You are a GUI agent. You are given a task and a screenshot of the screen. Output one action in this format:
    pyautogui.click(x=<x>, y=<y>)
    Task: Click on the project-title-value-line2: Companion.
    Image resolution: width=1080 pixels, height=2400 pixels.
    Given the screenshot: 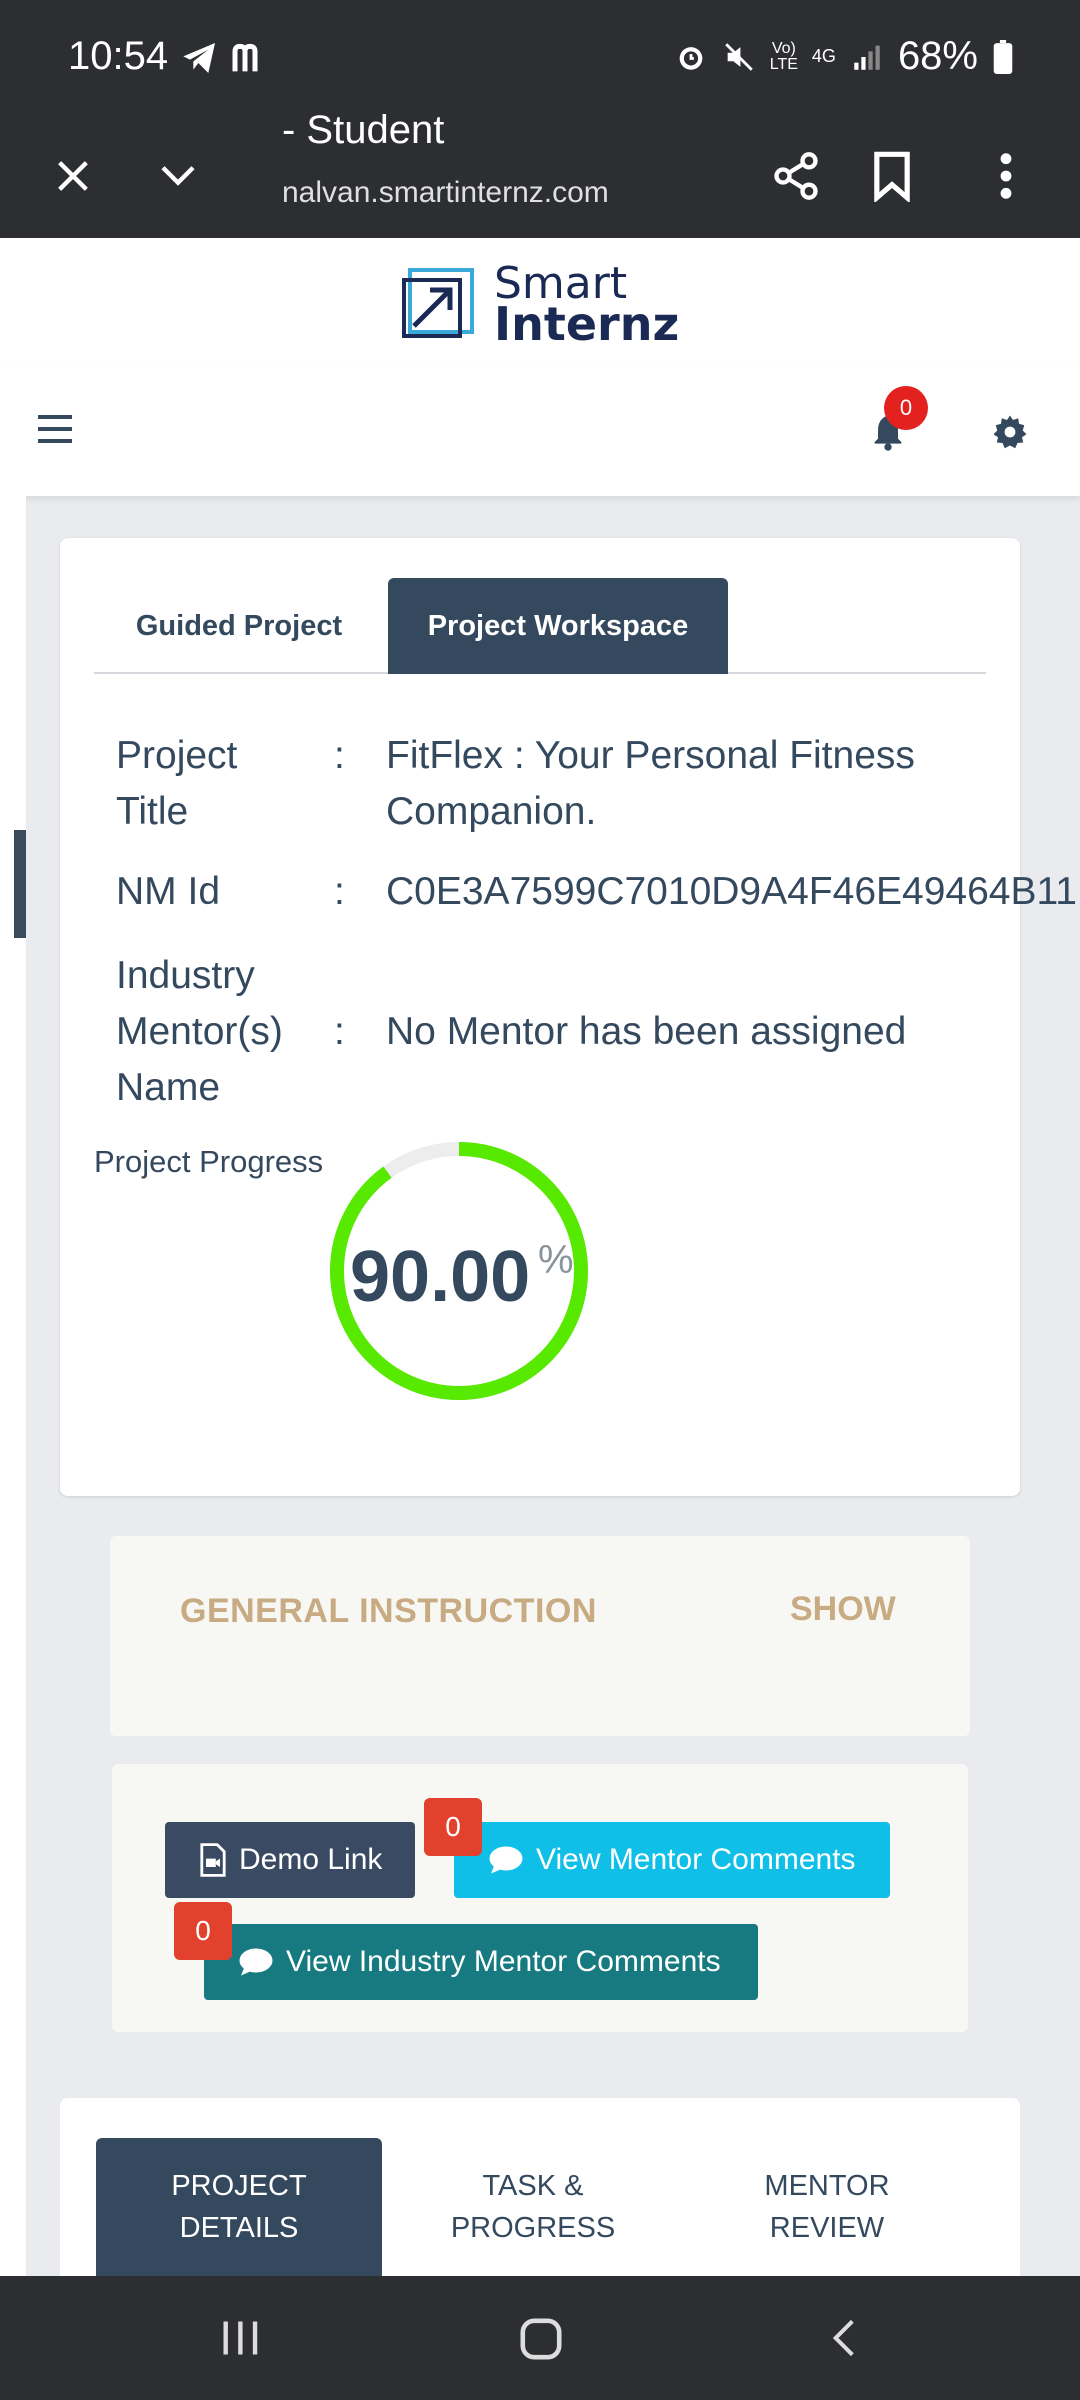 What is the action you would take?
    pyautogui.click(x=491, y=811)
    